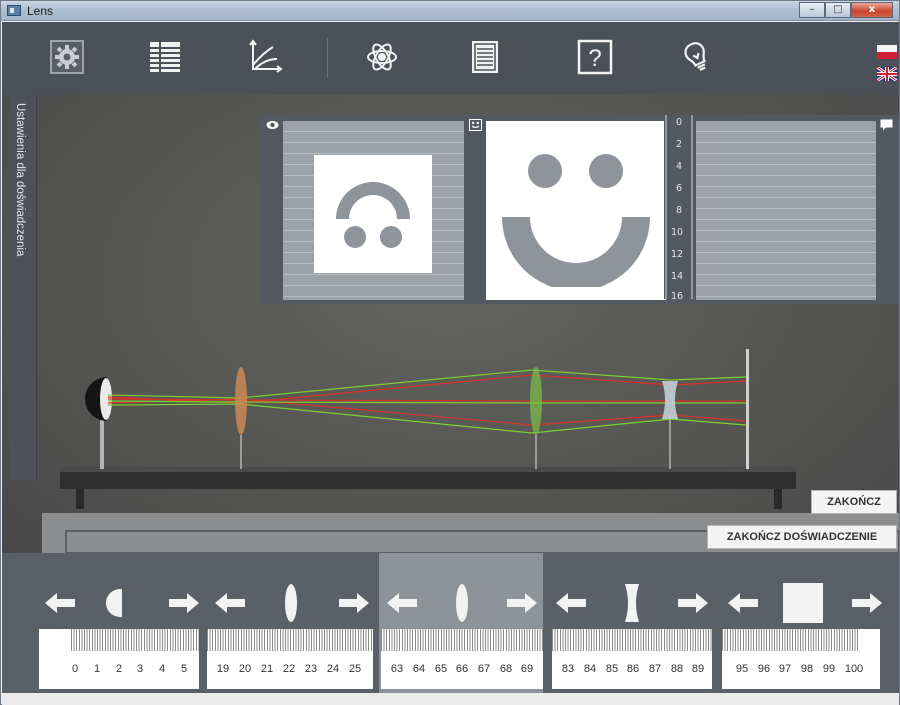  Describe the element at coordinates (747, 409) in the screenshot. I see `screen-plate` at that location.